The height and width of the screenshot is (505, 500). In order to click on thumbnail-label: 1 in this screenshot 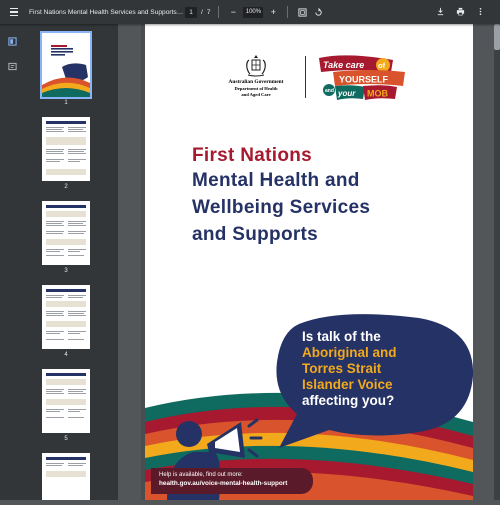, I will do `click(66, 103)`.